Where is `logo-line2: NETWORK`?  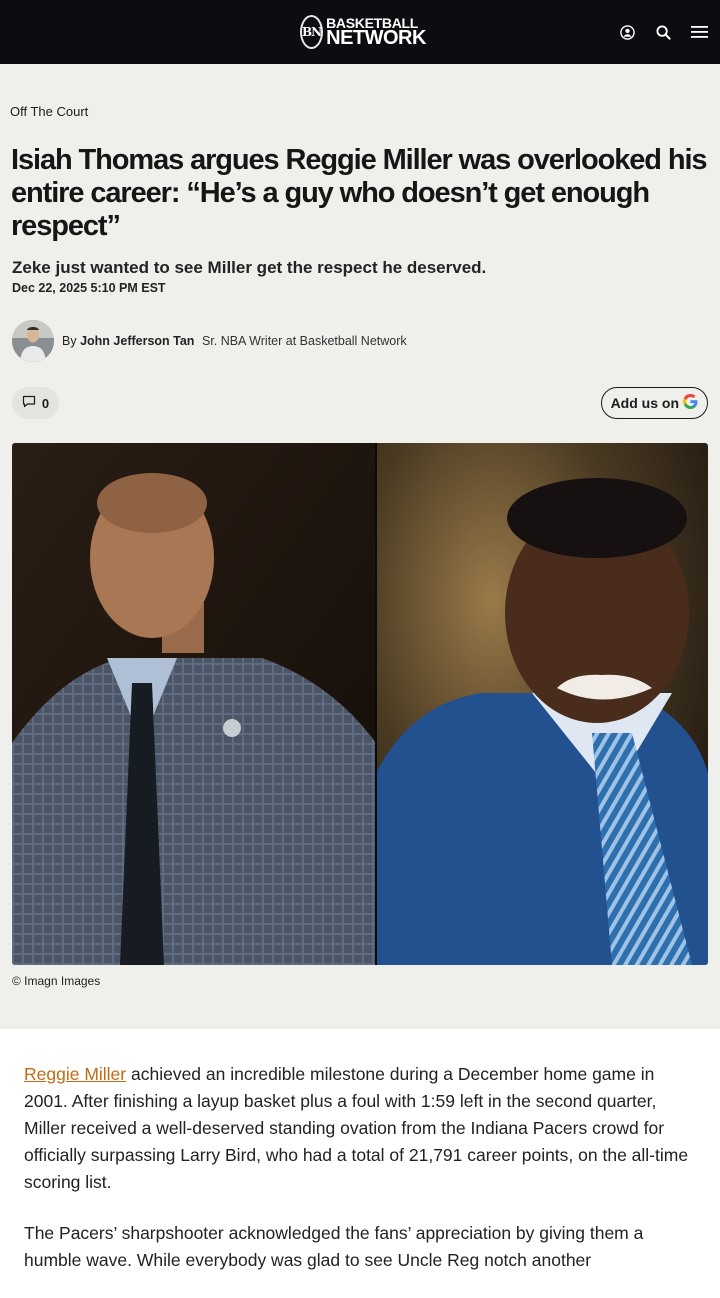 logo-line2: NETWORK is located at coordinates (376, 38).